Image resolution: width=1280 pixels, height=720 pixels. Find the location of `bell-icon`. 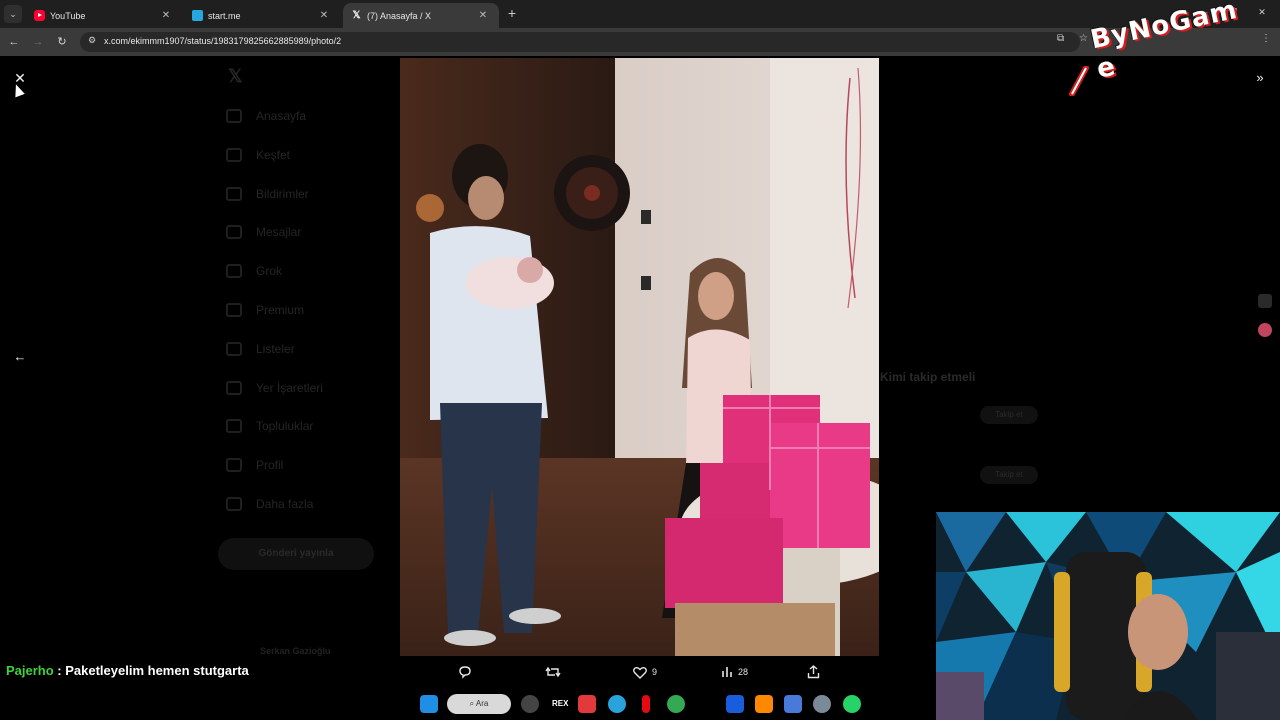

bell-icon is located at coordinates (234, 194).